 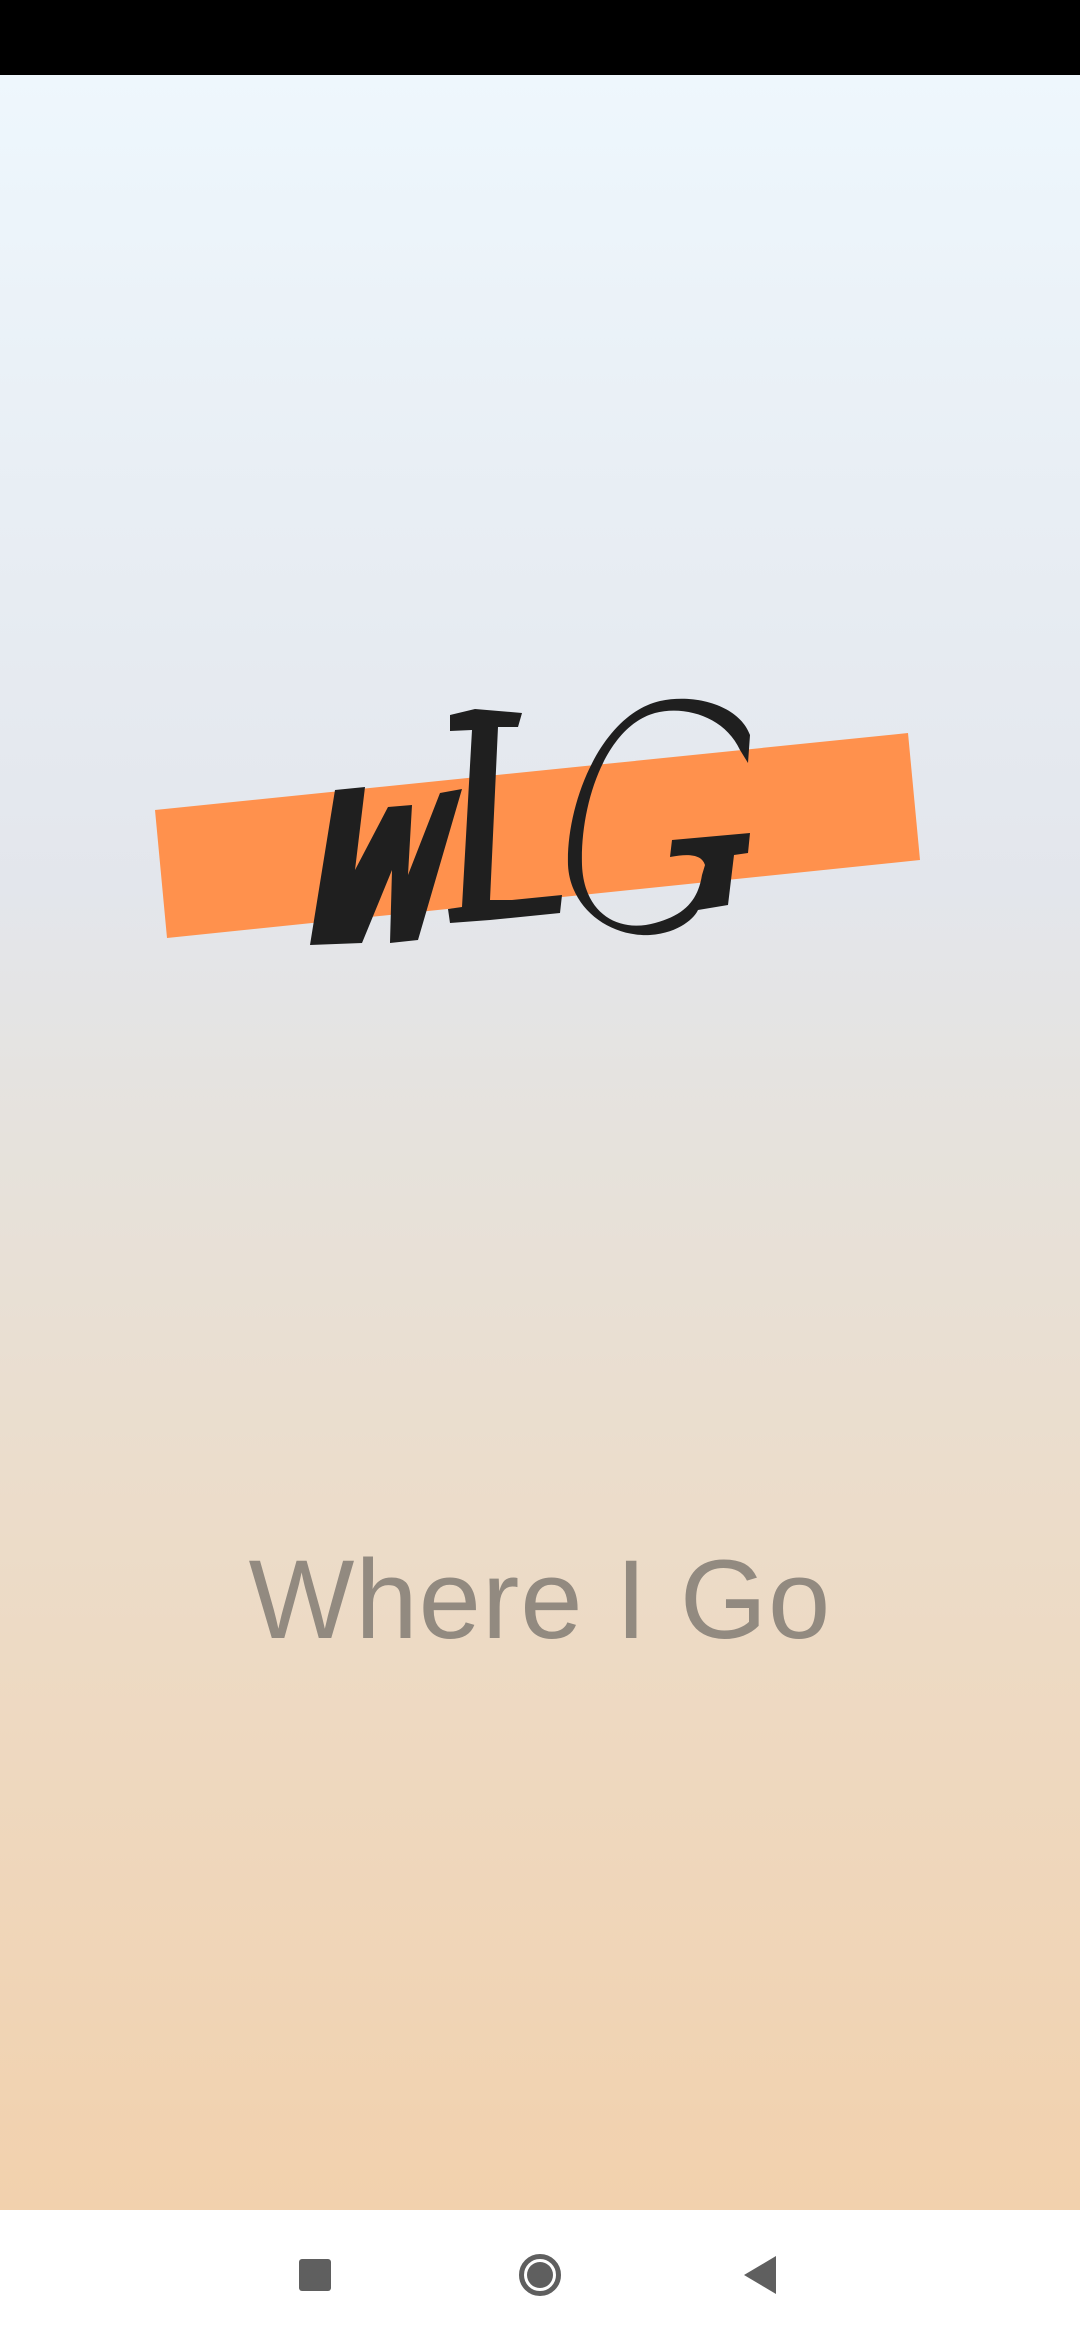 What do you see at coordinates (540, 1599) in the screenshot?
I see `app-tagline: Where I Go` at bounding box center [540, 1599].